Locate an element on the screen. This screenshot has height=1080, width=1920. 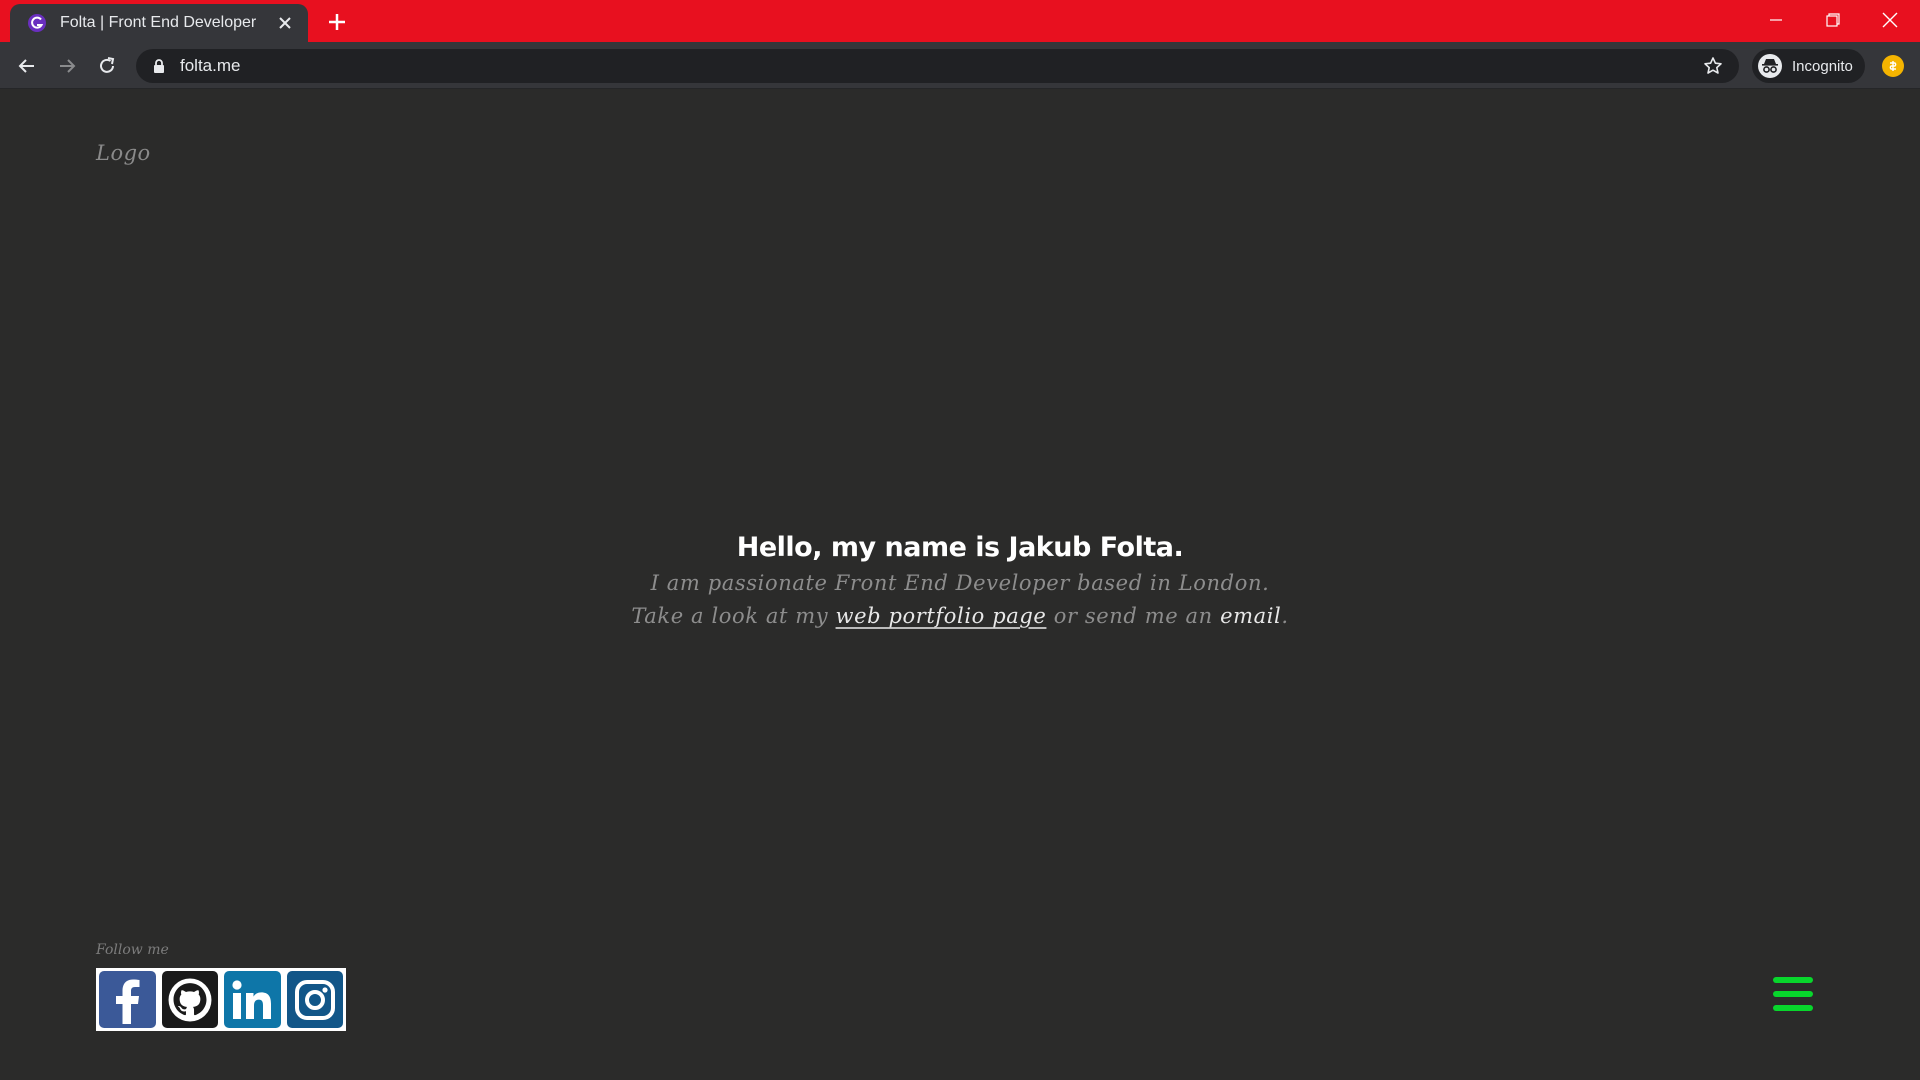
new-tab-button is located at coordinates (337, 22).